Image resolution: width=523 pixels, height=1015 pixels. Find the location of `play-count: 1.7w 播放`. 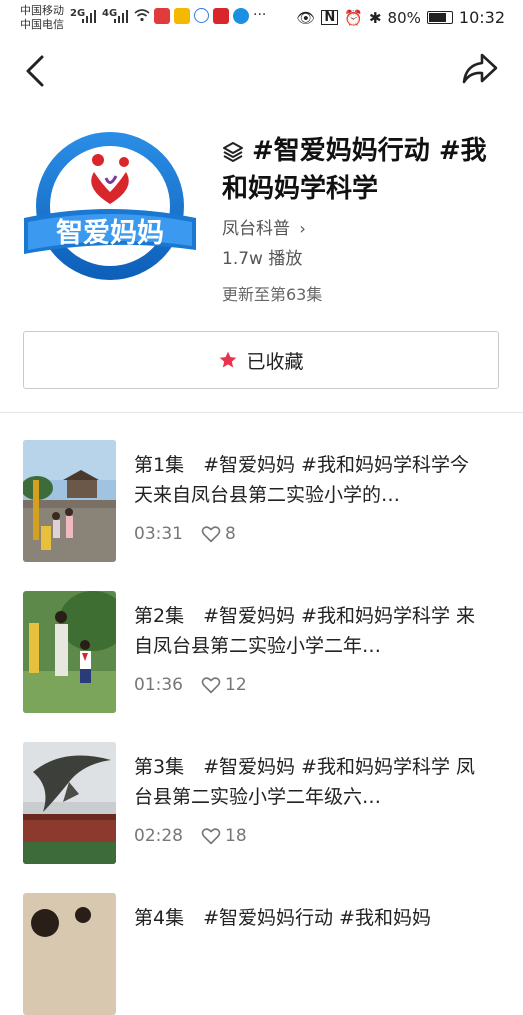

play-count: 1.7w 播放 is located at coordinates (262, 259).